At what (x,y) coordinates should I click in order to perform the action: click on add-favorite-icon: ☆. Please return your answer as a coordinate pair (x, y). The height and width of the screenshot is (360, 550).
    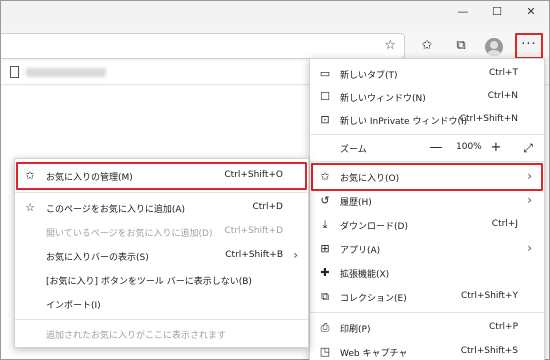
    Looking at the image, I should click on (30, 207).